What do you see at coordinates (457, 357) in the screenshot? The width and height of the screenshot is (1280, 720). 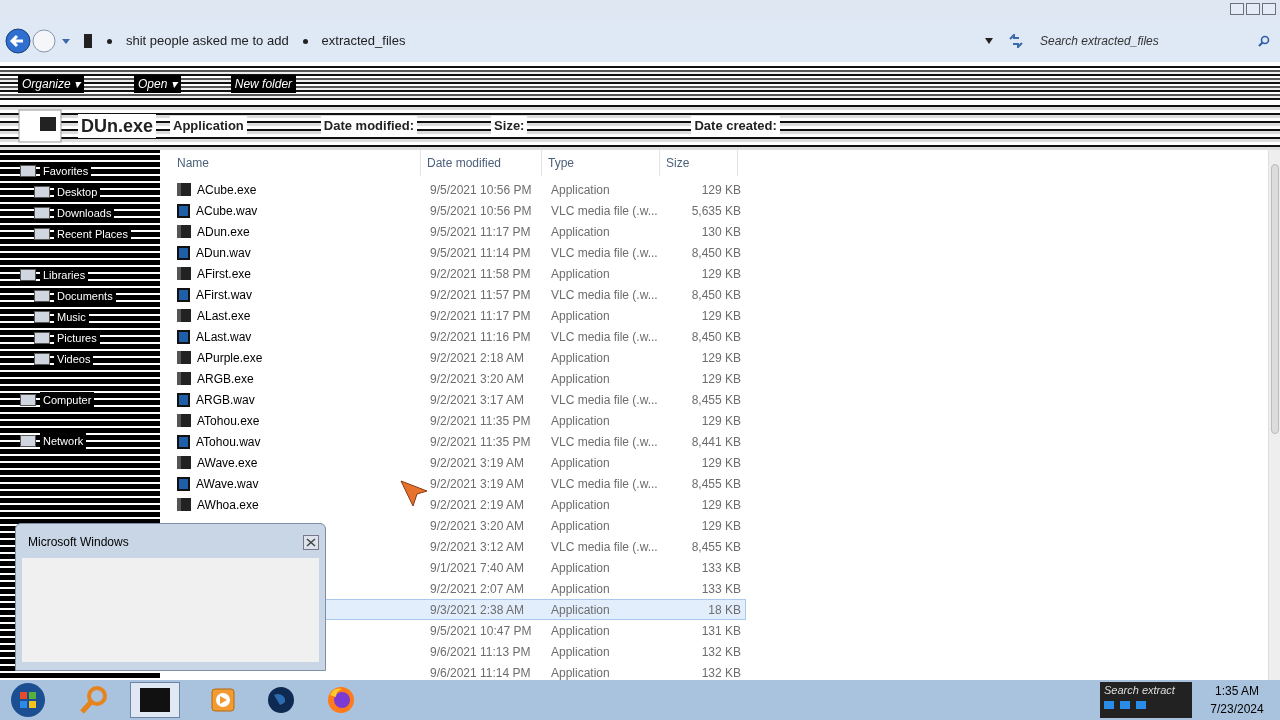 I see `file-row: APurple.exe 9/2/2021 2:18 AM Application 129 KB` at bounding box center [457, 357].